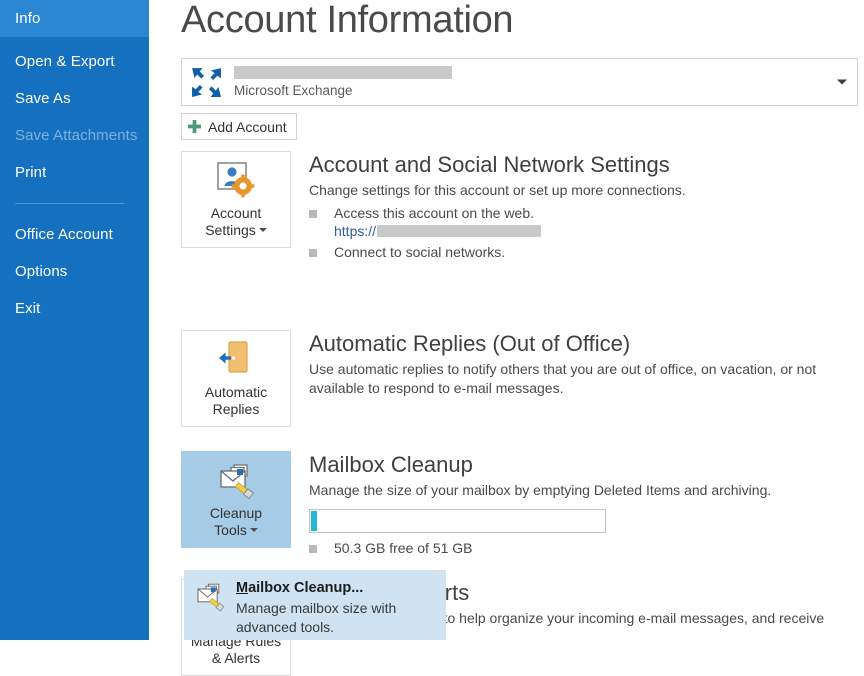 This screenshot has width=864, height=676. I want to click on sidebar-item-label: Save As, so click(43, 98).